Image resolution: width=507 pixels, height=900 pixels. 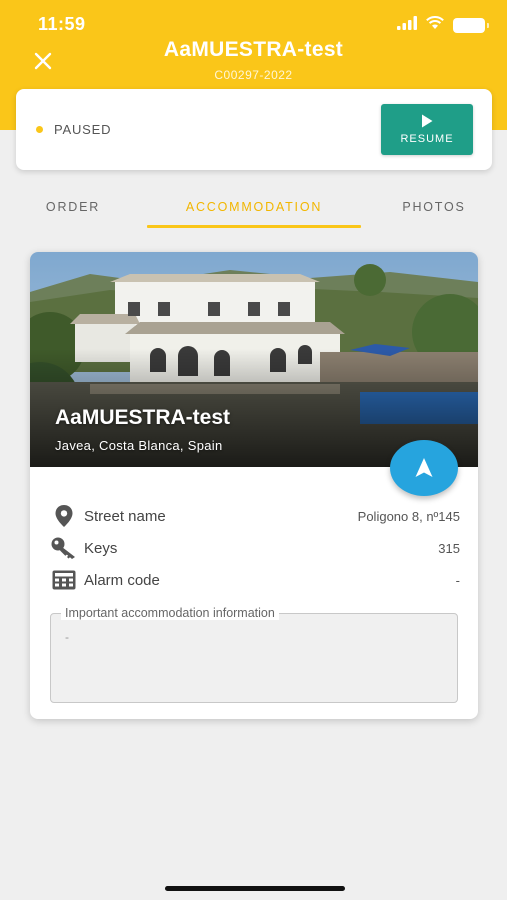 What do you see at coordinates (255, 516) in the screenshot?
I see `street-name-row: Street name Poligono 8, nº145` at bounding box center [255, 516].